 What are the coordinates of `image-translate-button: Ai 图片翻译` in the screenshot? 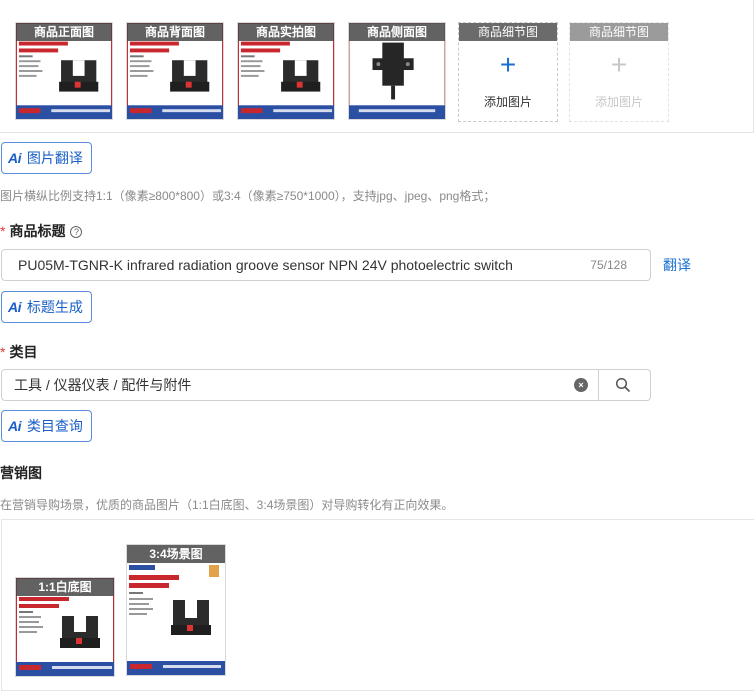 It's located at (46, 158).